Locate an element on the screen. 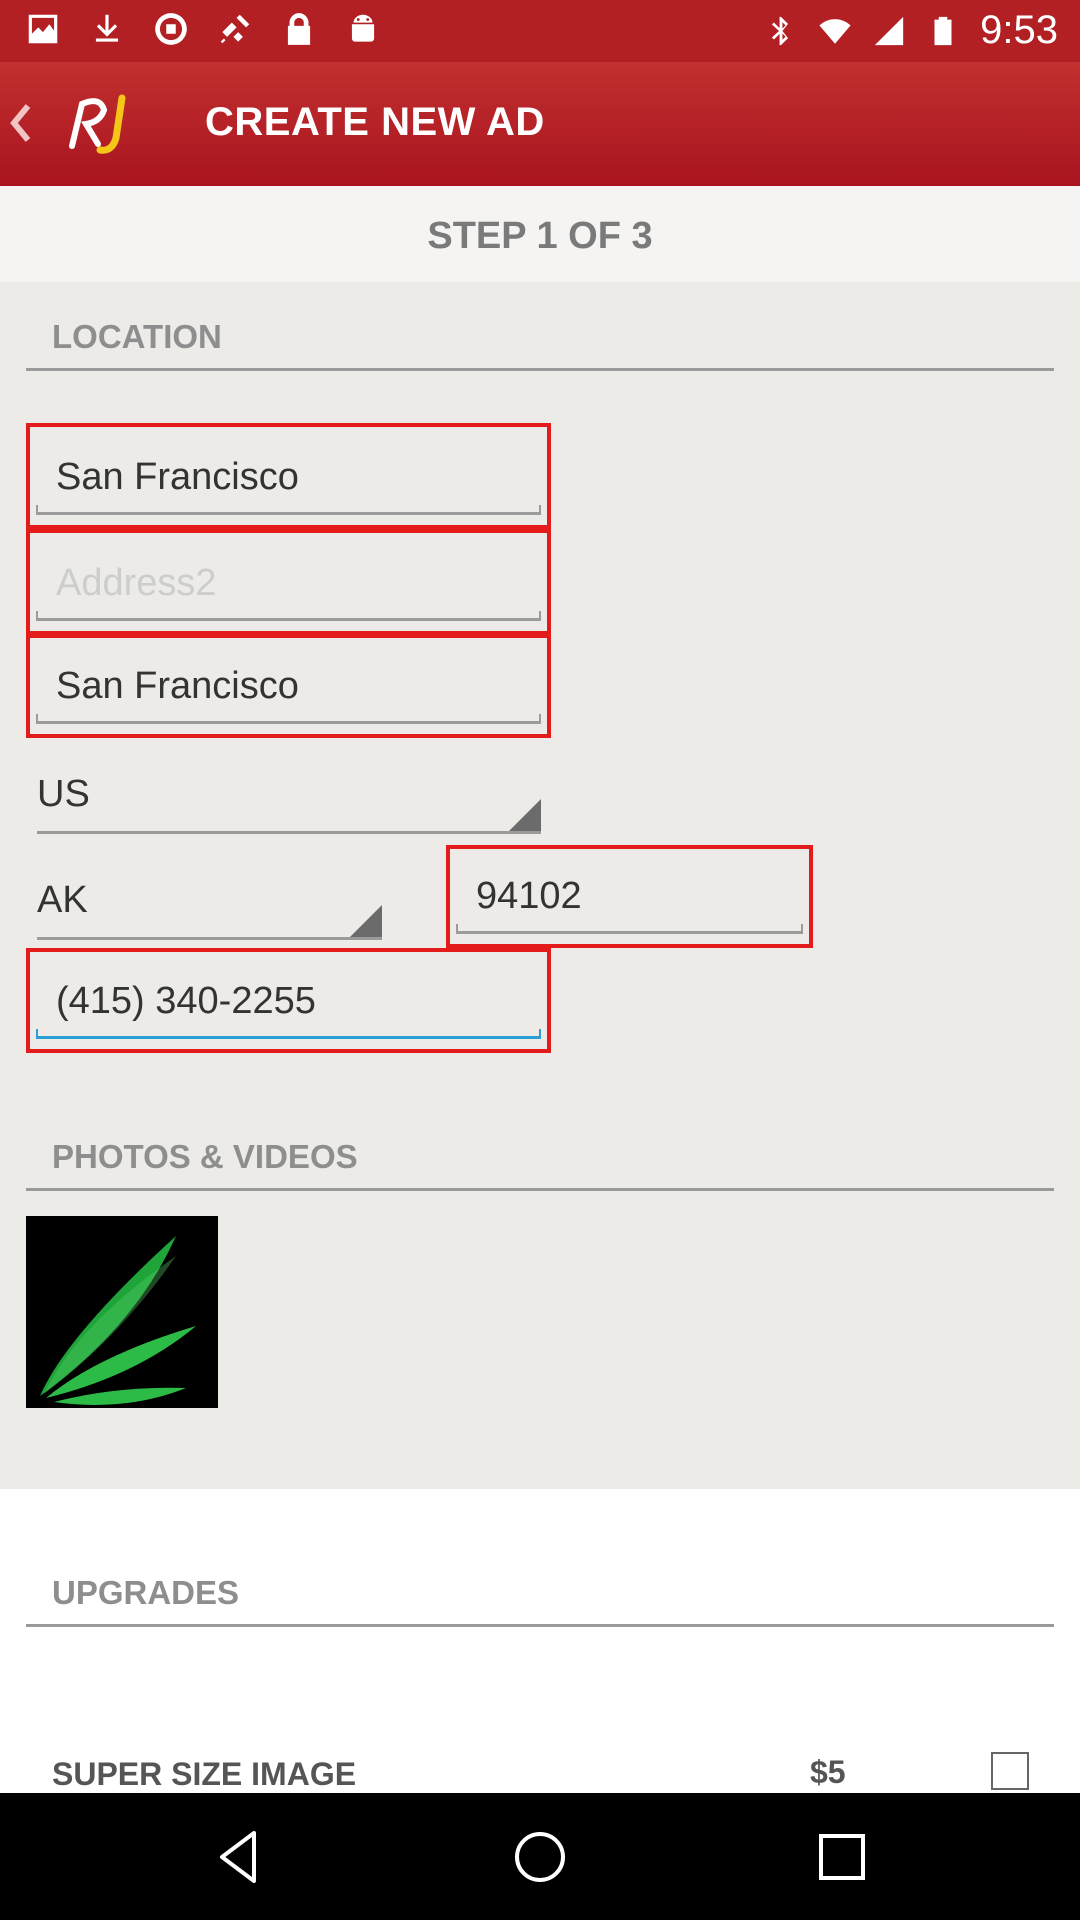  upgrades-section-header: UPGRADES is located at coordinates (540, 1594).